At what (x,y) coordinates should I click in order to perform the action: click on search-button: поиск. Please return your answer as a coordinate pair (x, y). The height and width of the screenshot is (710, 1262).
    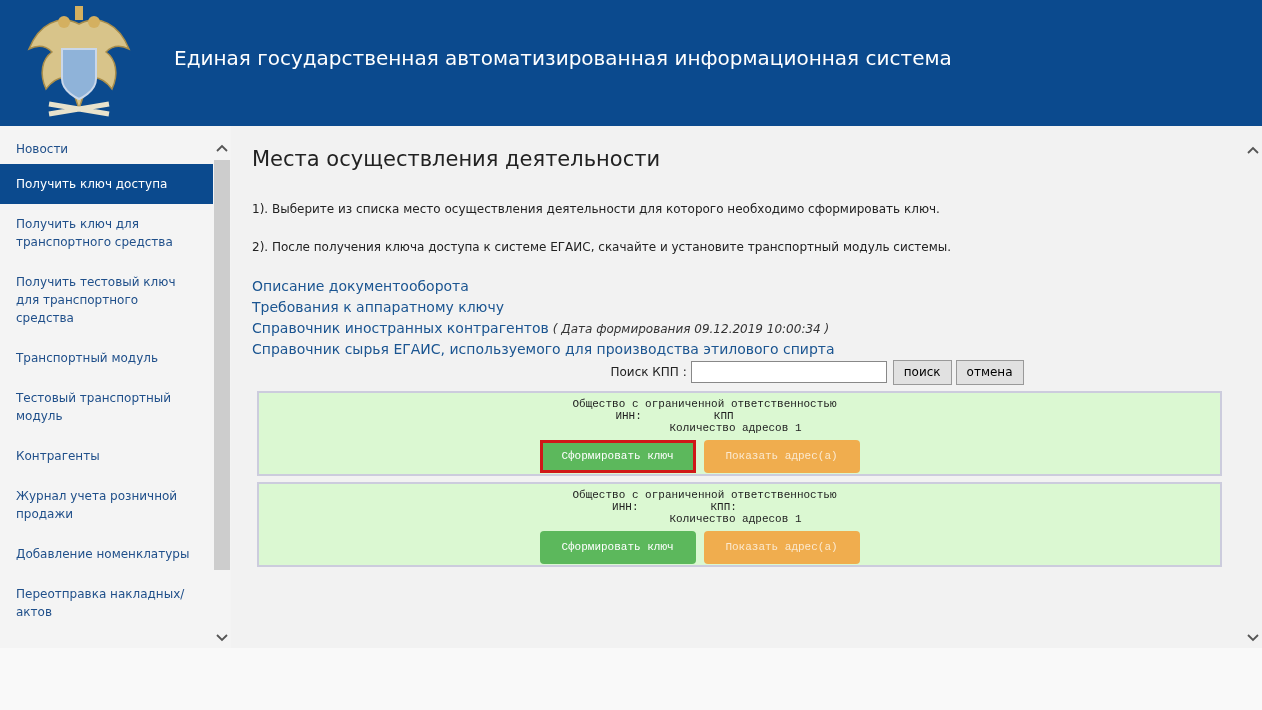
    Looking at the image, I should click on (922, 372).